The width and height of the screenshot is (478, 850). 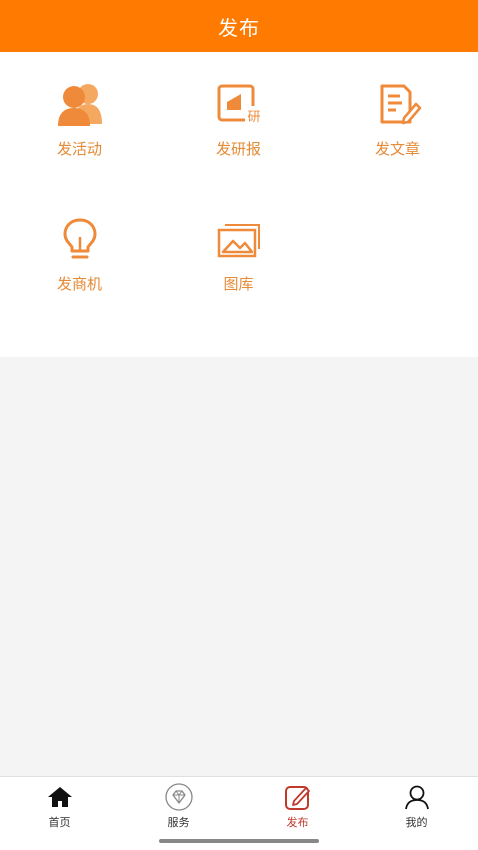 I want to click on diamond-icon, so click(x=178, y=797).